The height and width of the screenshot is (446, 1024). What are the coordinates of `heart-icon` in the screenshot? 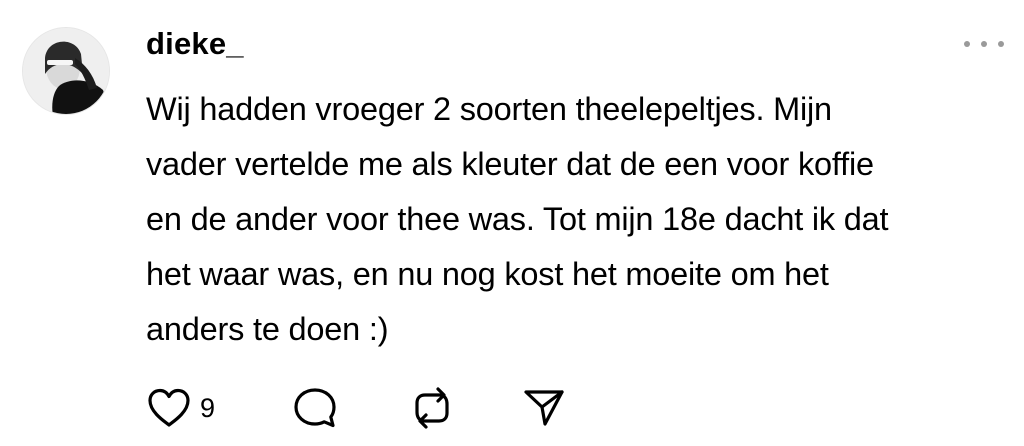 It's located at (169, 407).